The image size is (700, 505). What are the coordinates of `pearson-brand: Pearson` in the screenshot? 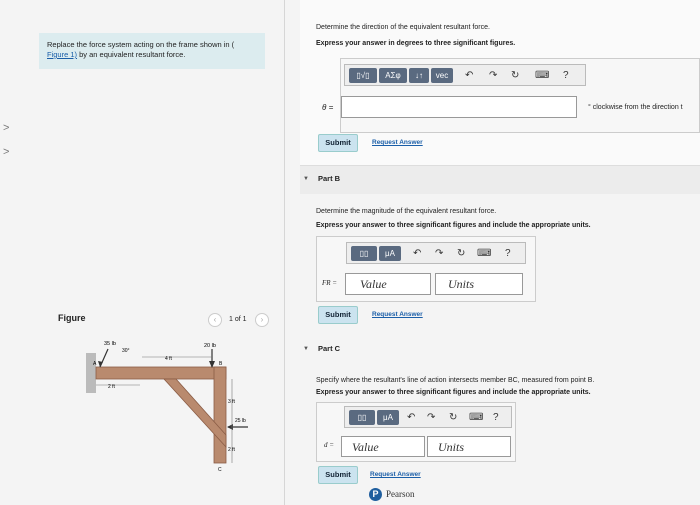 It's located at (400, 494).